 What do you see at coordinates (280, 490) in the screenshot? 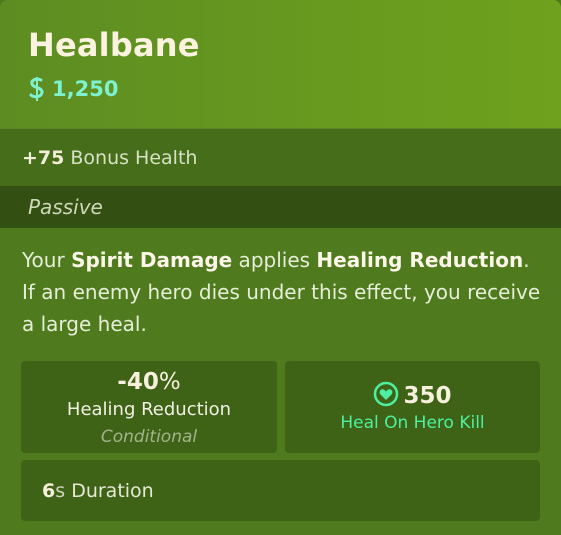
I see `stat-duration: 6s Duration` at bounding box center [280, 490].